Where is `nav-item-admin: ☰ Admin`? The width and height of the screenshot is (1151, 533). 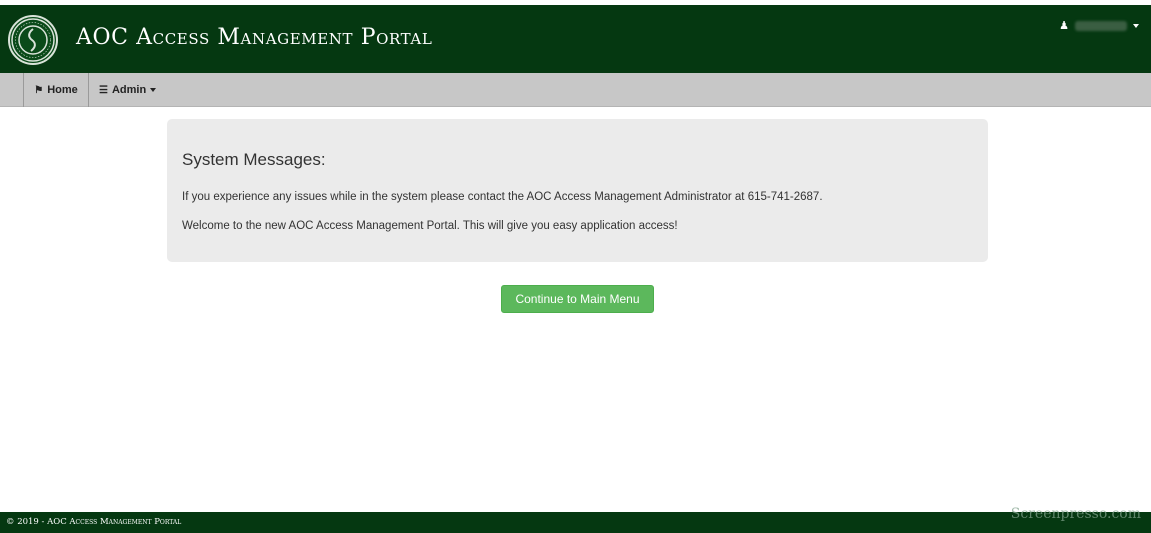
nav-item-admin: ☰ Admin is located at coordinates (127, 90).